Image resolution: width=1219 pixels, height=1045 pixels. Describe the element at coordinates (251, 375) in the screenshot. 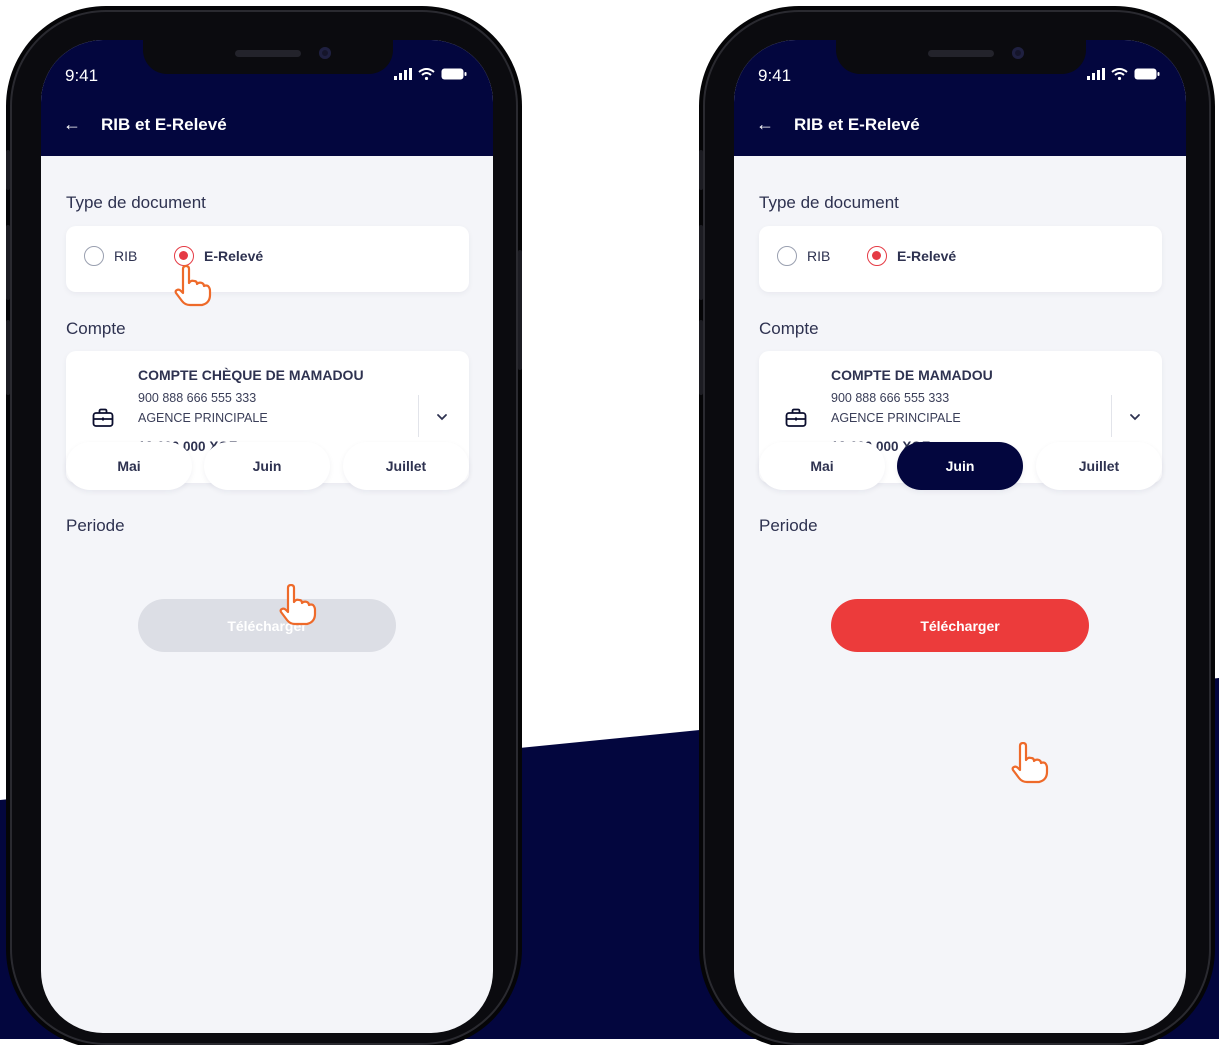

I see `account-name: COMPTE CHÈQUE DE MAMADOU` at that location.